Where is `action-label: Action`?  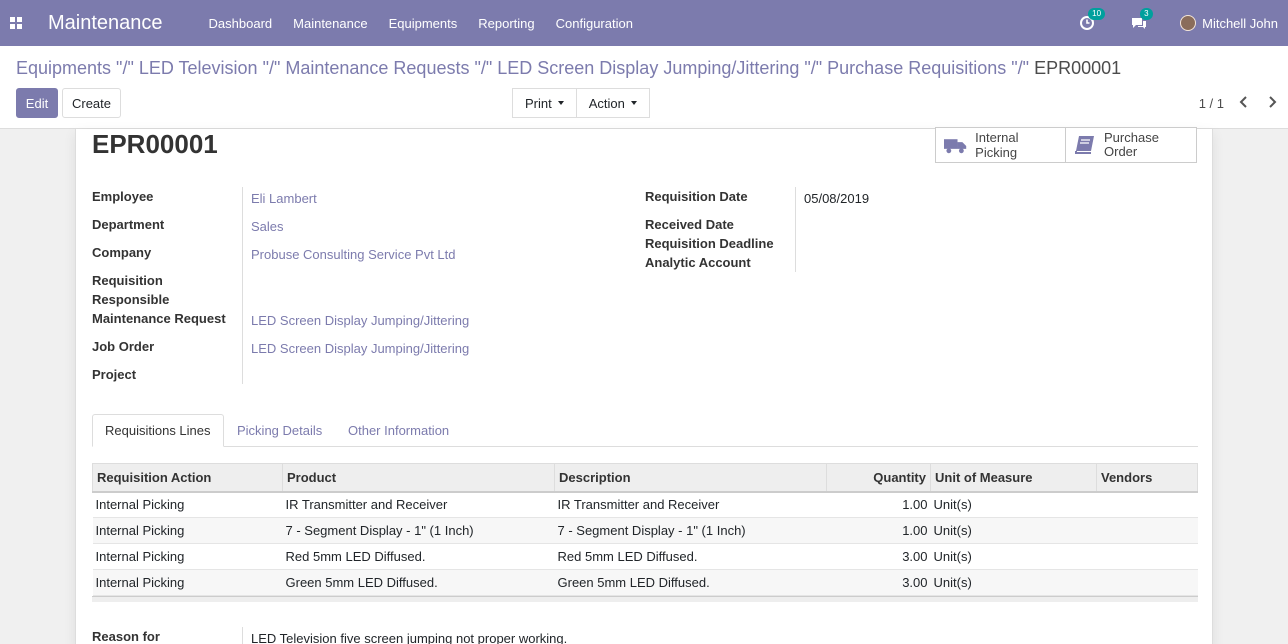
action-label: Action is located at coordinates (606, 103).